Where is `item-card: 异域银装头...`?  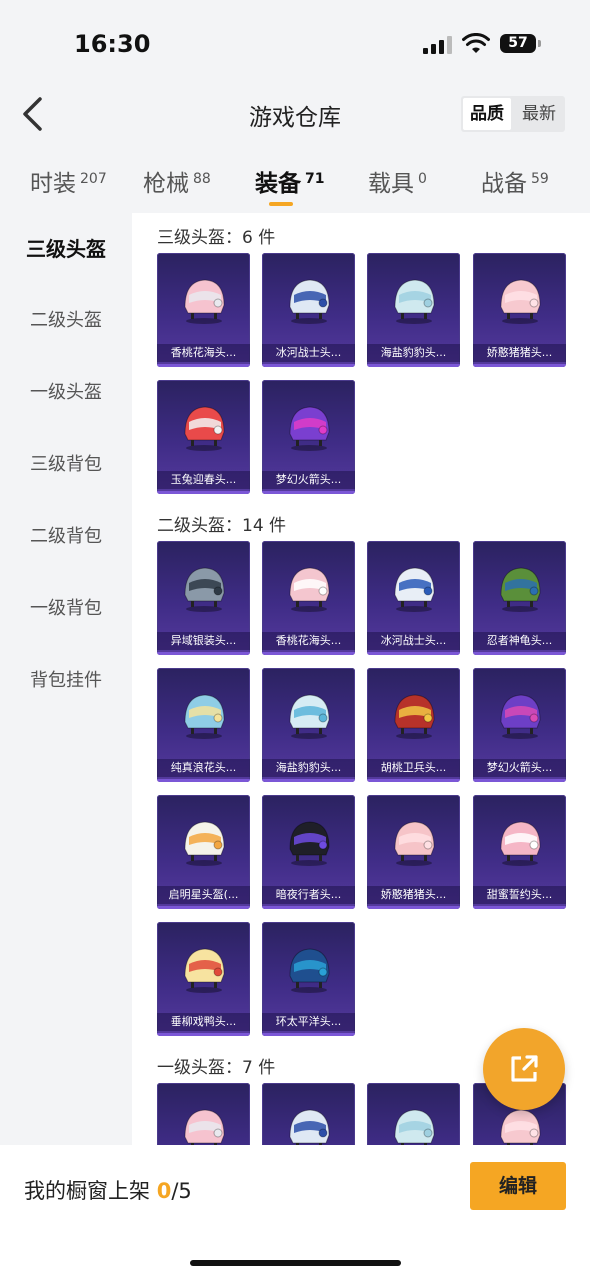 item-card: 异域银装头... is located at coordinates (203, 598).